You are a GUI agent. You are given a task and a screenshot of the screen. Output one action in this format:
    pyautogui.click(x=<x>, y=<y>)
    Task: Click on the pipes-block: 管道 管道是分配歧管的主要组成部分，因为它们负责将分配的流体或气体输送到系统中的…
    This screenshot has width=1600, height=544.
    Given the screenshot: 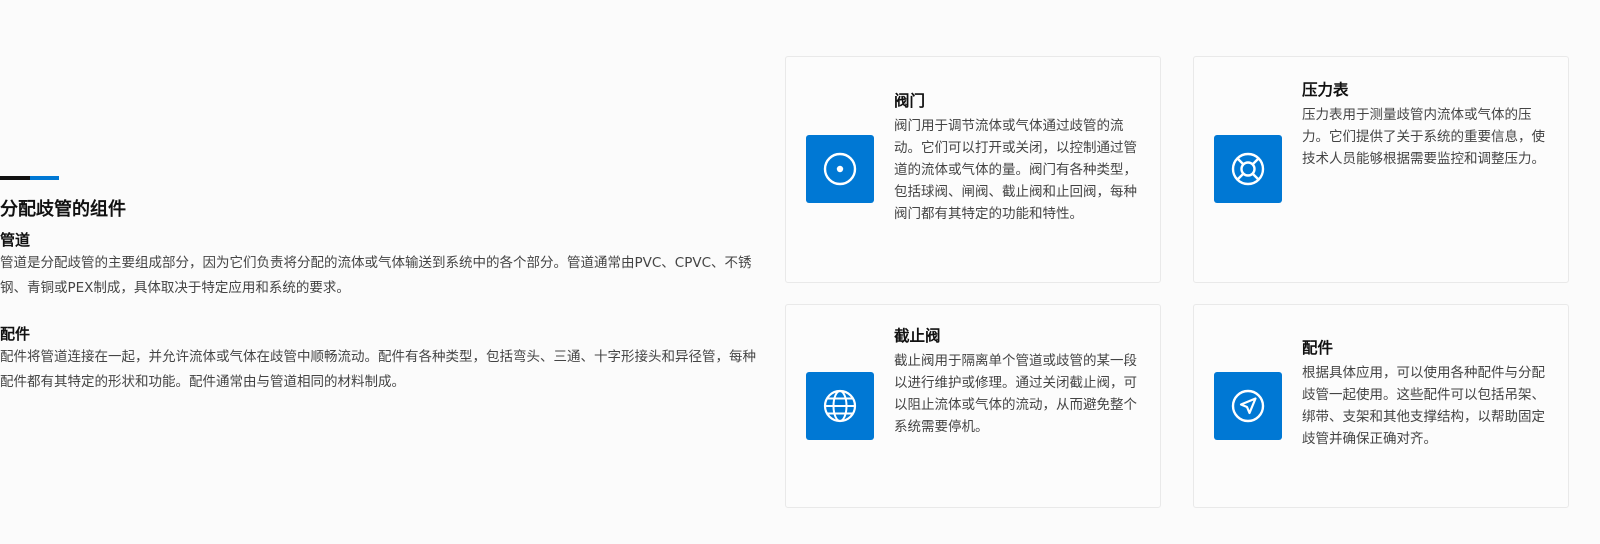 What is the action you would take?
    pyautogui.click(x=380, y=265)
    